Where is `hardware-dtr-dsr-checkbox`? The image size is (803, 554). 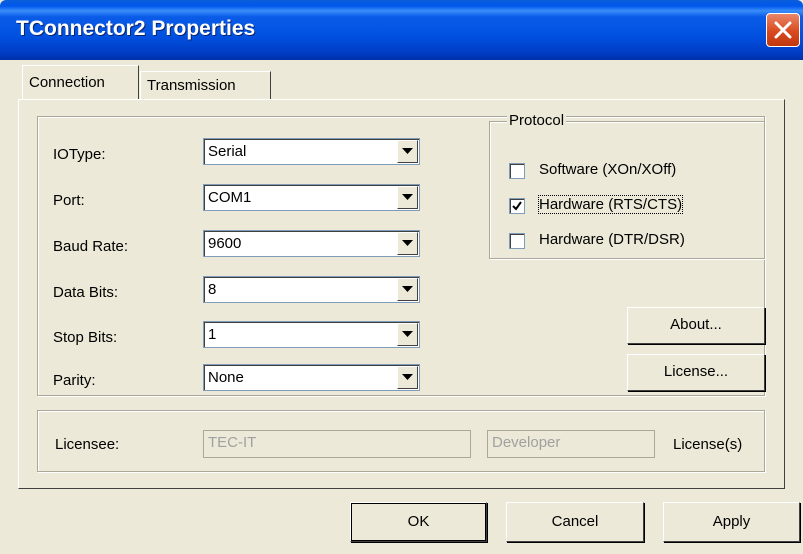 hardware-dtr-dsr-checkbox is located at coordinates (517, 241).